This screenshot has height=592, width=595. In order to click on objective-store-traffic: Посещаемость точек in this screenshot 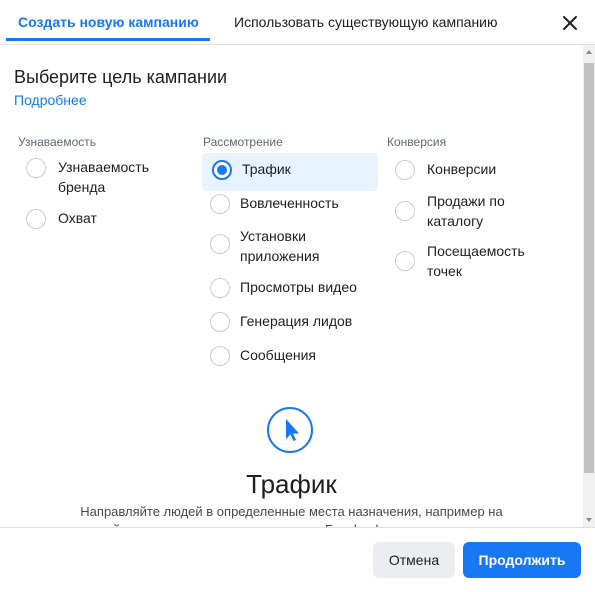, I will do `click(470, 261)`.